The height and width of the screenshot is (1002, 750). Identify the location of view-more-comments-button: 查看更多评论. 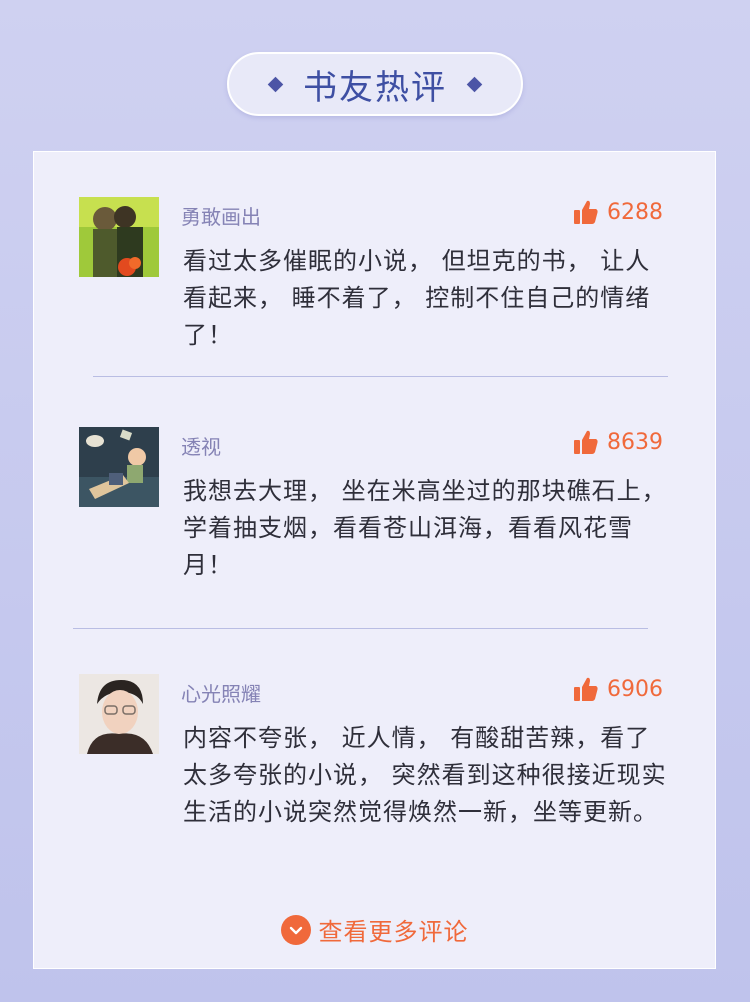
(374, 929).